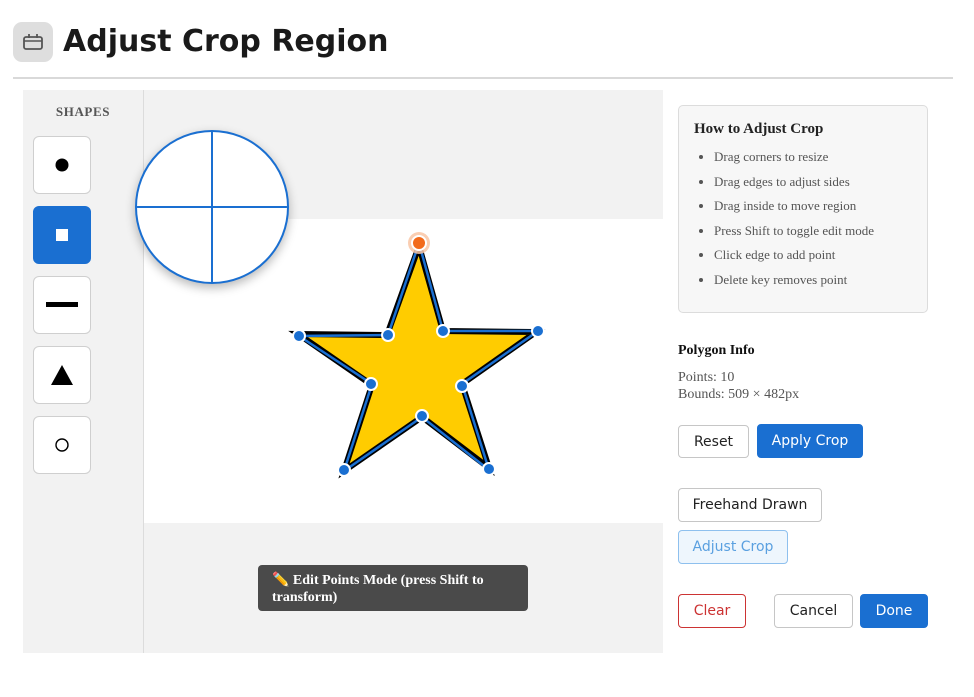 The image size is (974, 697). I want to click on shapes-sidebar: SHAPES, so click(83, 371).